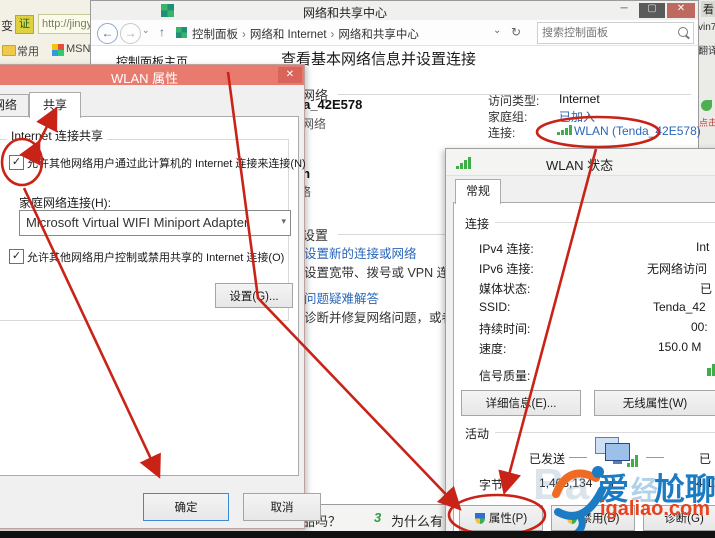  Describe the element at coordinates (9, 50) in the screenshot. I see `folder-icon` at that location.